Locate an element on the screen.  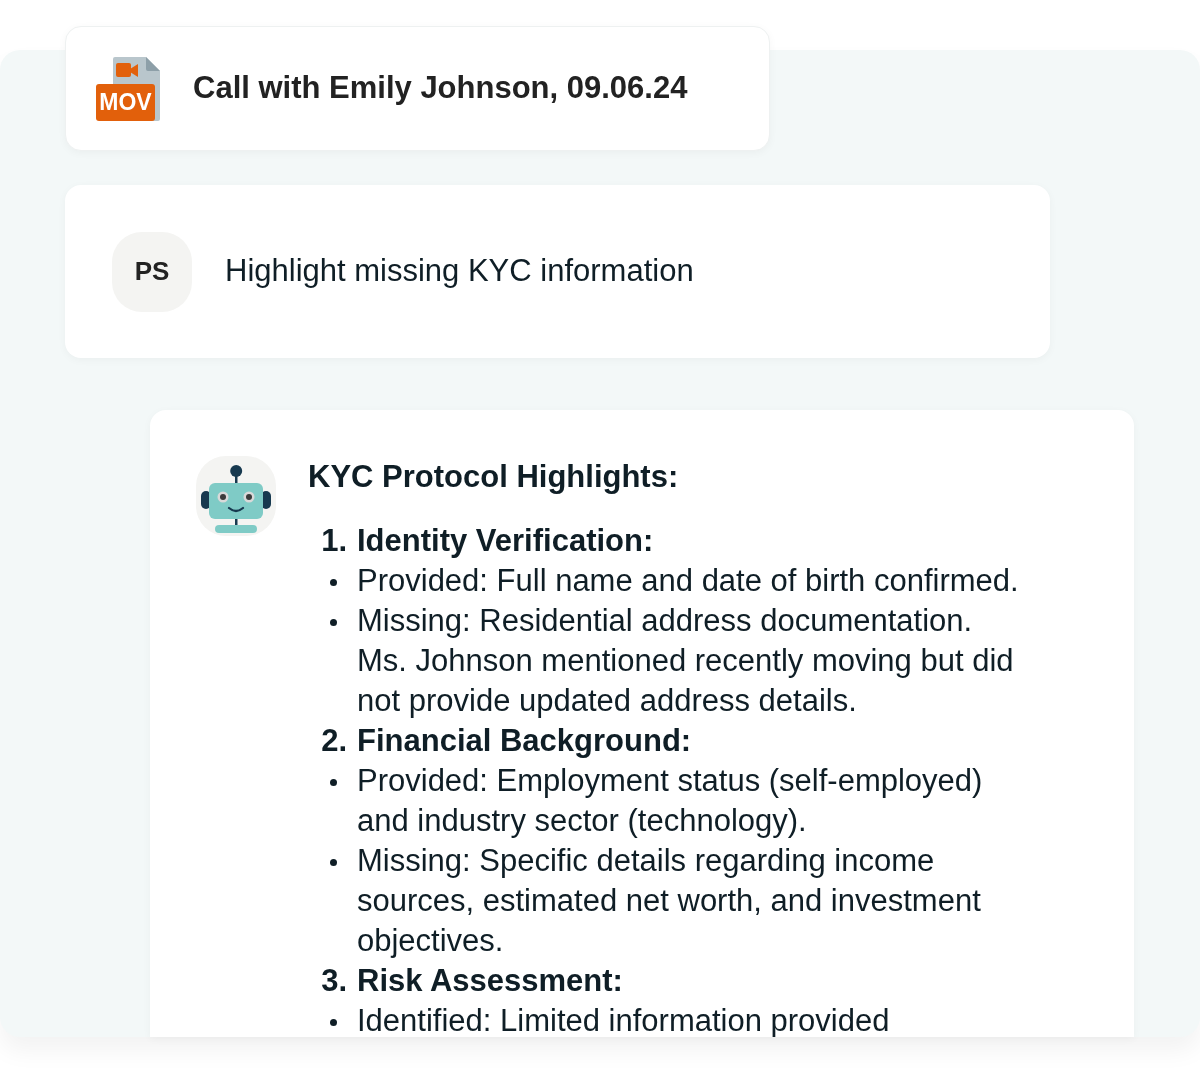
file-title: Call with Emily Johnson, 09.06.24 is located at coordinates (440, 88).